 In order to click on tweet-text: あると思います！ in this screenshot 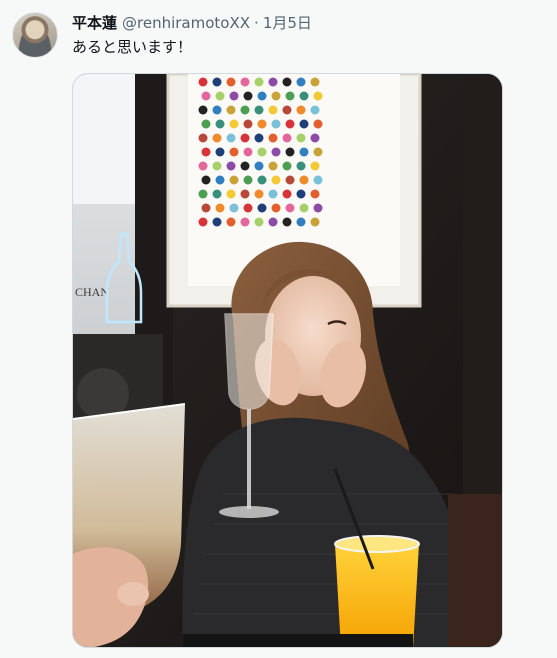, I will do `click(132, 47)`.